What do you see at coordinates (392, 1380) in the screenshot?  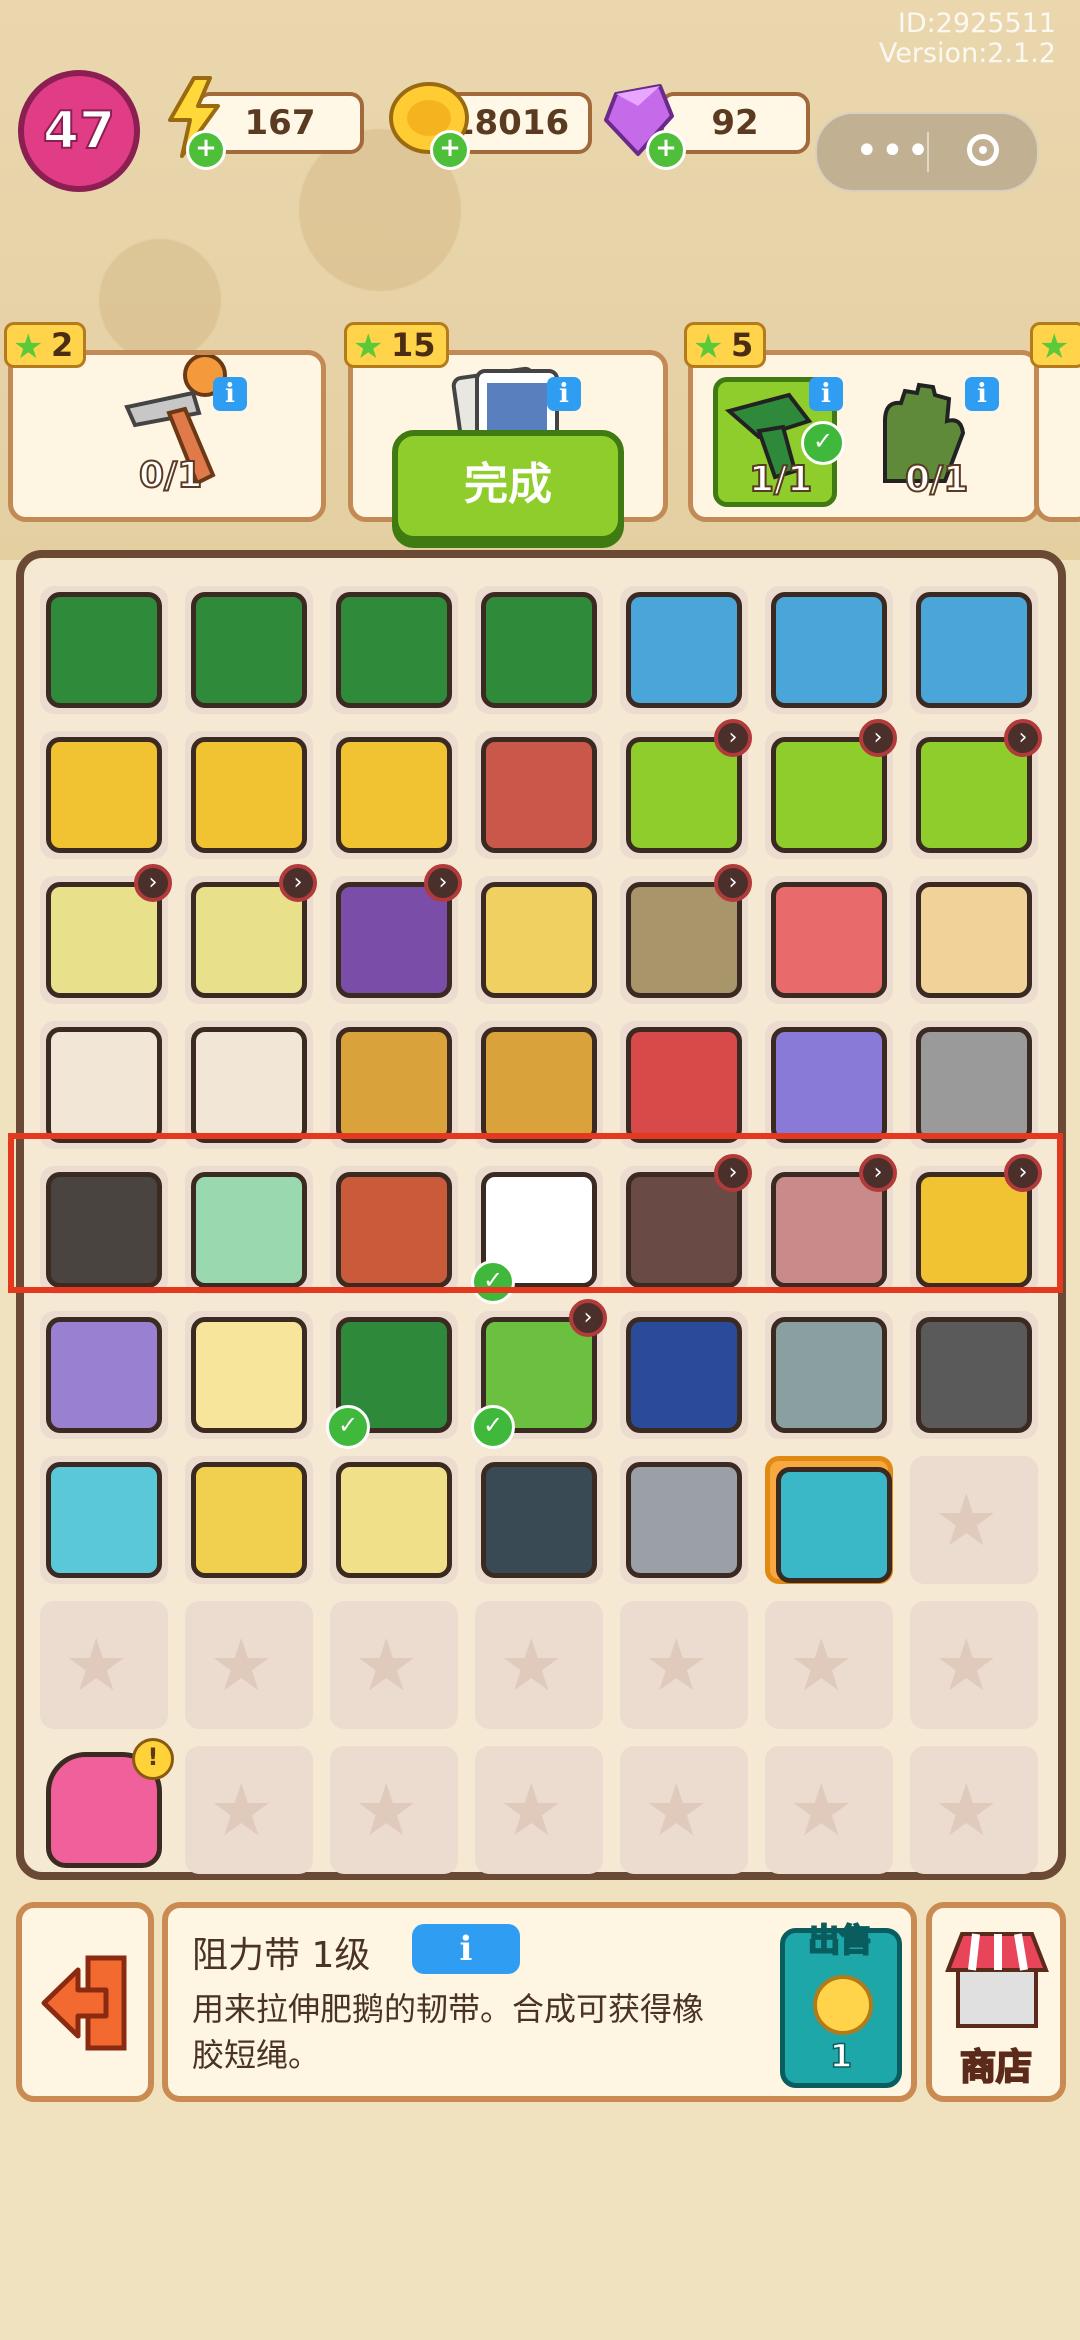 I see `board-cell: ✓` at bounding box center [392, 1380].